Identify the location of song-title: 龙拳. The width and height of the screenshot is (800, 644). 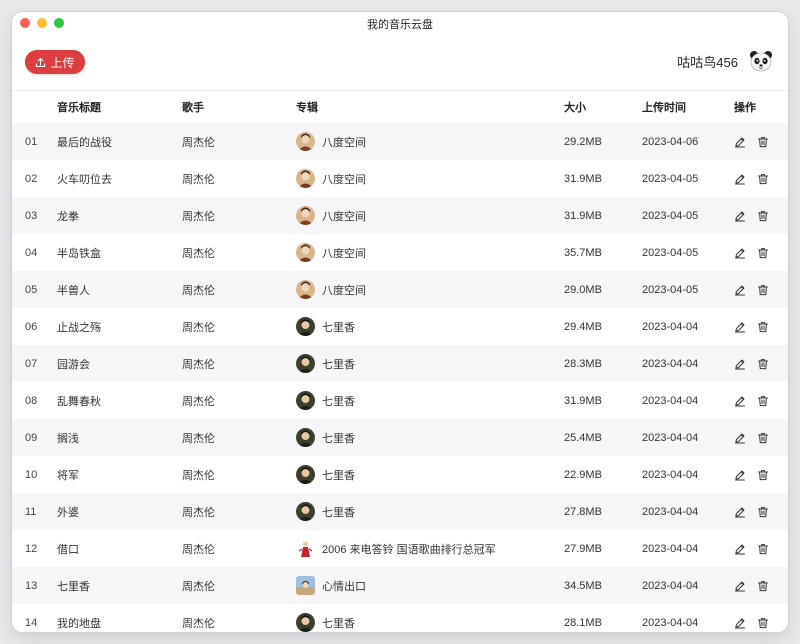
(68, 215).